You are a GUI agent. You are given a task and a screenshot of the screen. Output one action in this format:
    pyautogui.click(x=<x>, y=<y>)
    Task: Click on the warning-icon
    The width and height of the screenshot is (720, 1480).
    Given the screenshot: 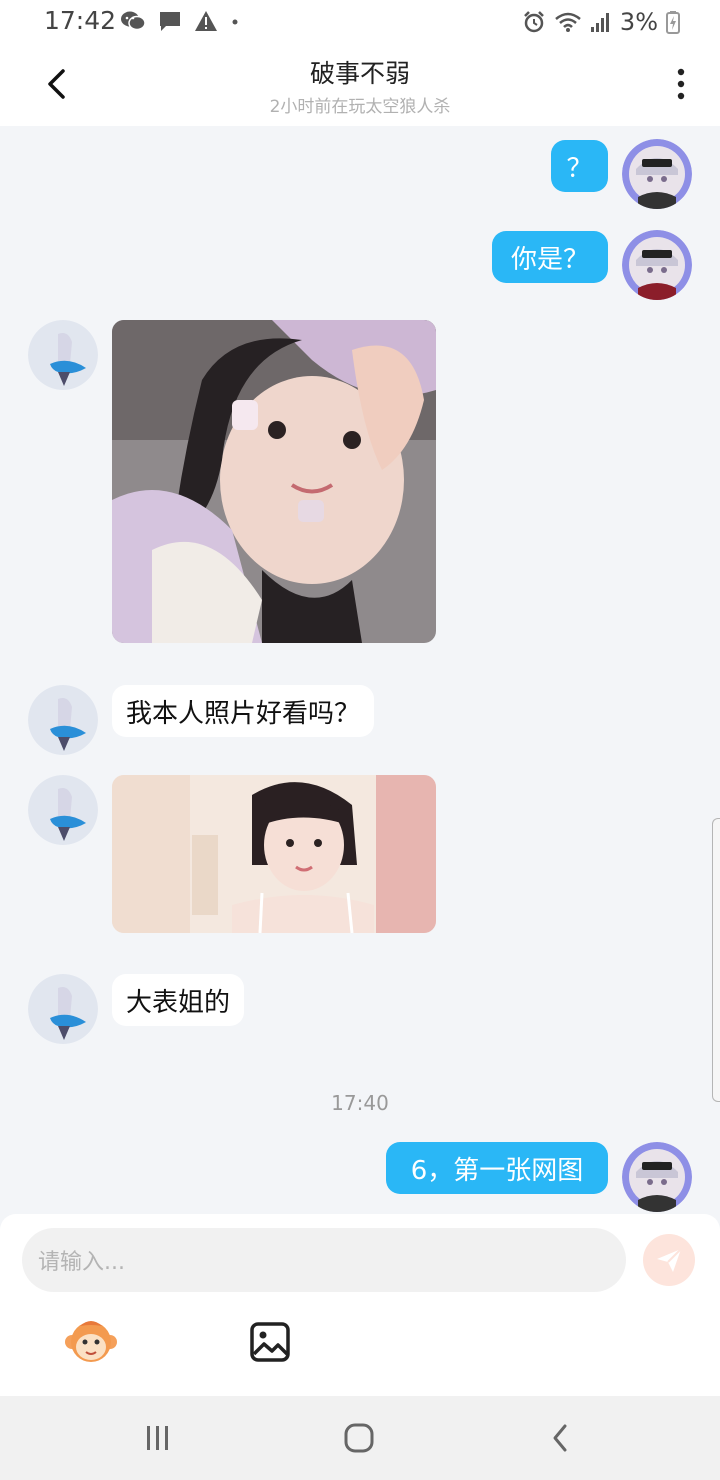 What is the action you would take?
    pyautogui.click(x=206, y=21)
    